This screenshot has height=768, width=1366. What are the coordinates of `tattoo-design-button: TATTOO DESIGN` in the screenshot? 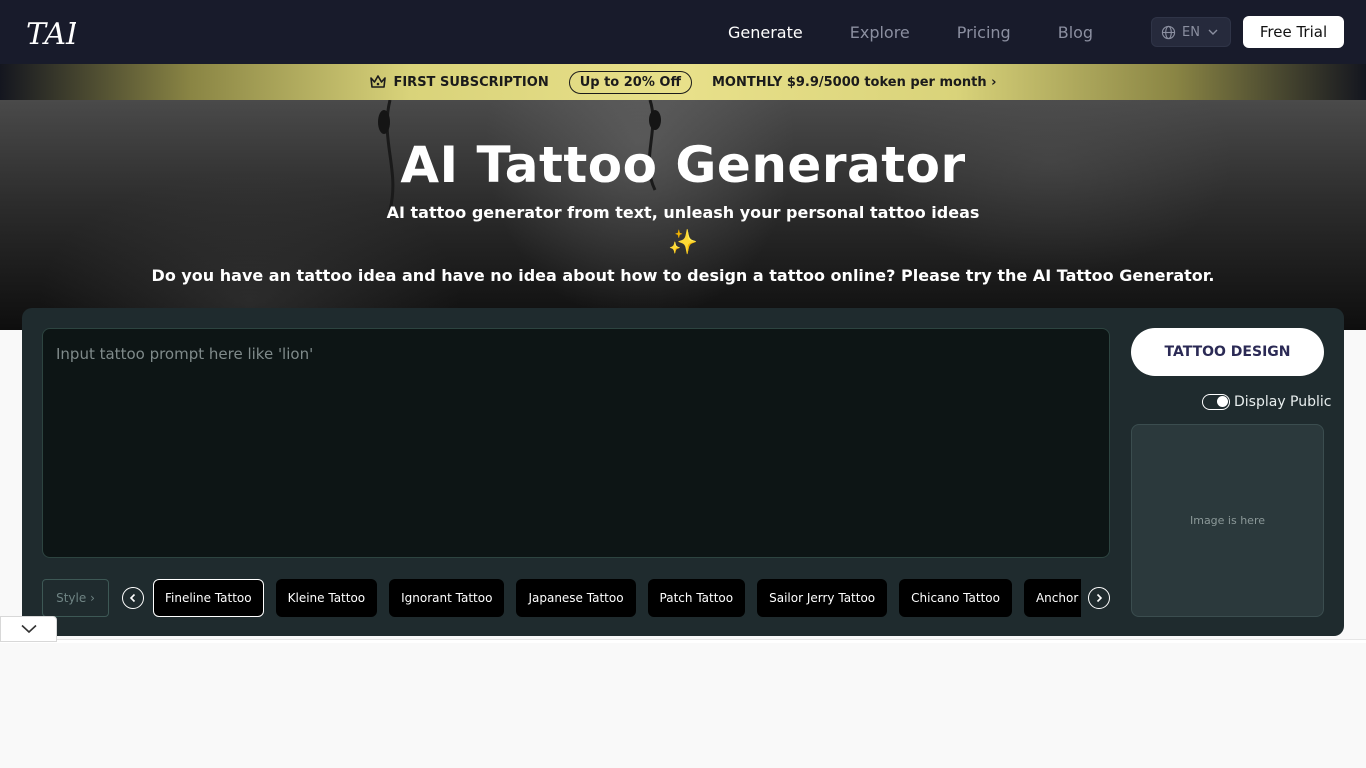 It's located at (1227, 352).